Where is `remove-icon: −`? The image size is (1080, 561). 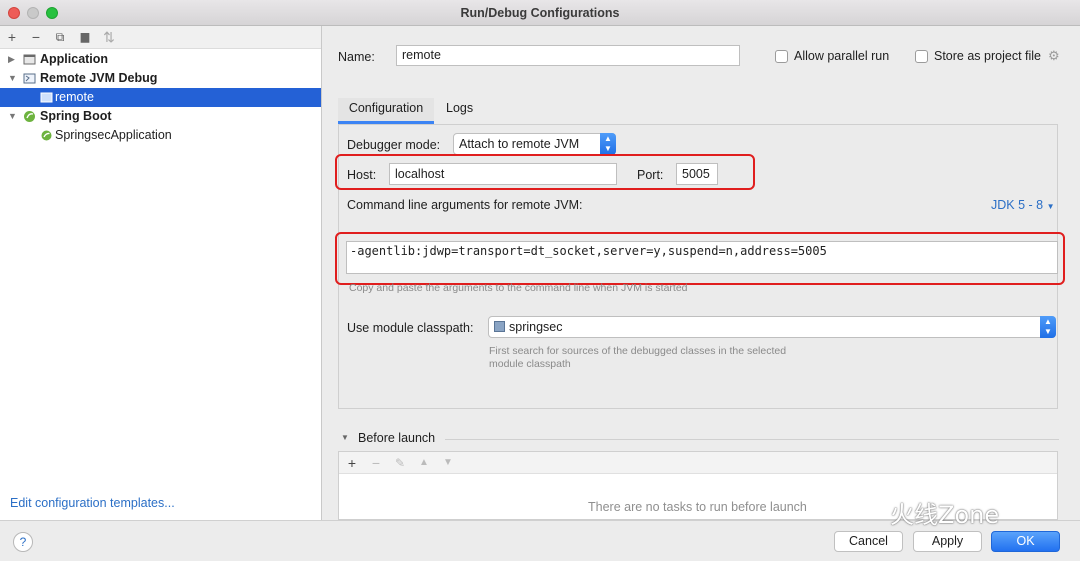
remove-icon: − is located at coordinates (36, 37).